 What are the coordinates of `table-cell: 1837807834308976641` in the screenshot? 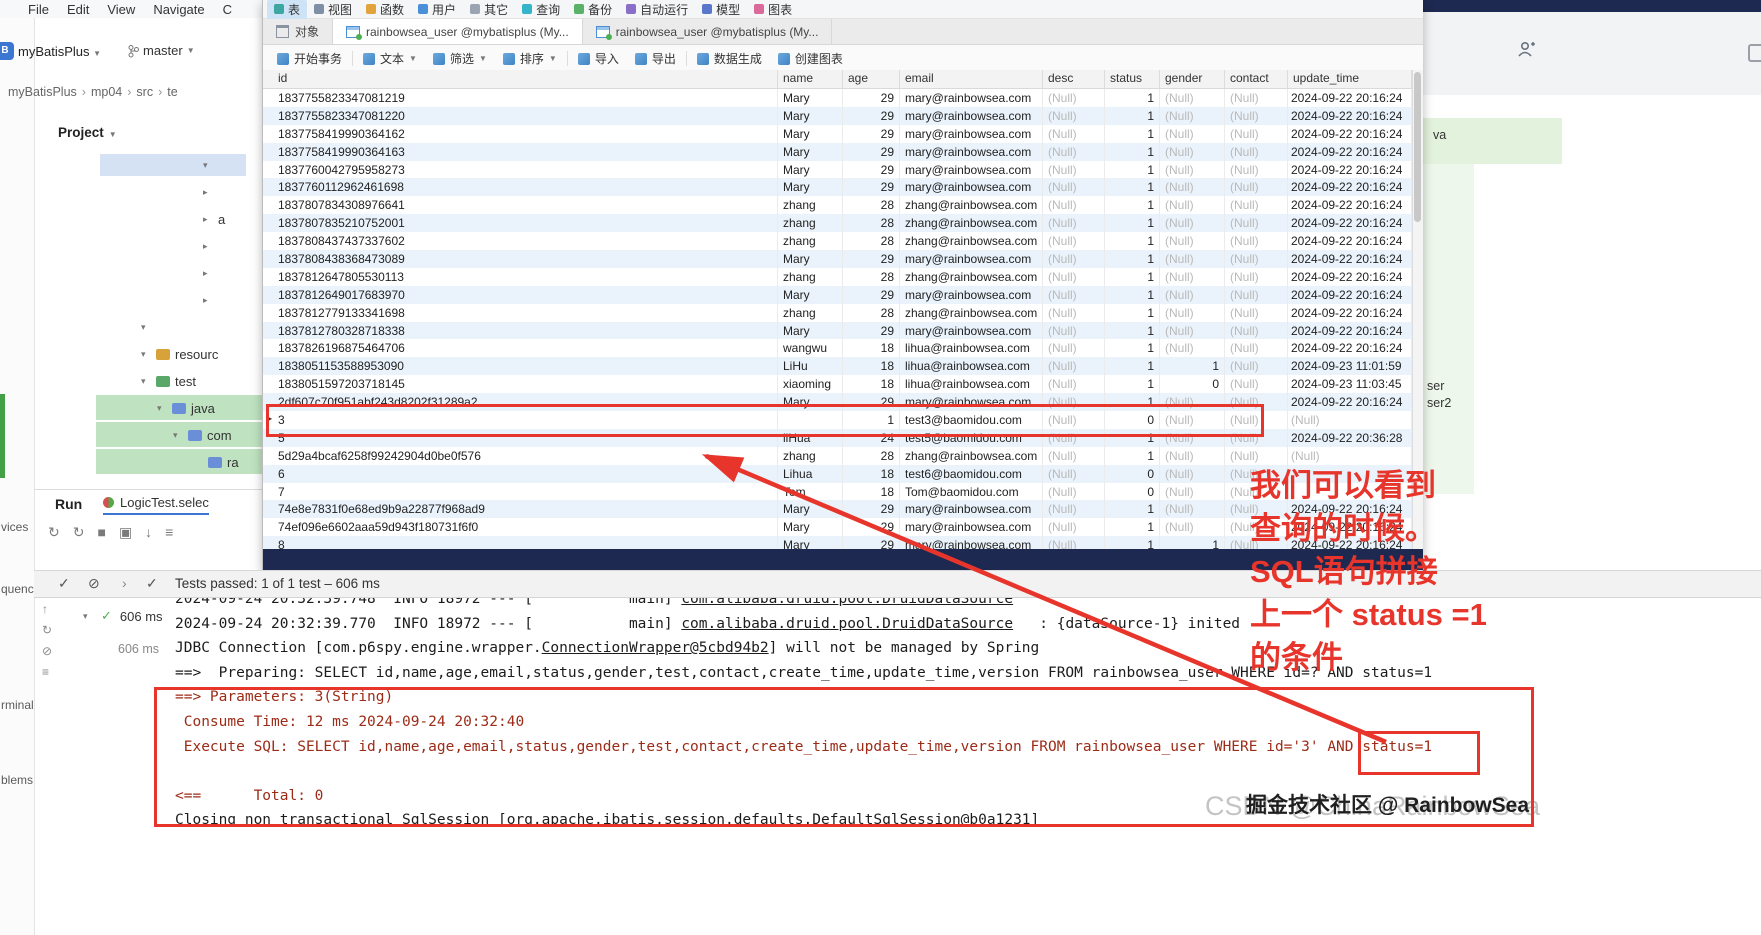 It's located at (520, 205).